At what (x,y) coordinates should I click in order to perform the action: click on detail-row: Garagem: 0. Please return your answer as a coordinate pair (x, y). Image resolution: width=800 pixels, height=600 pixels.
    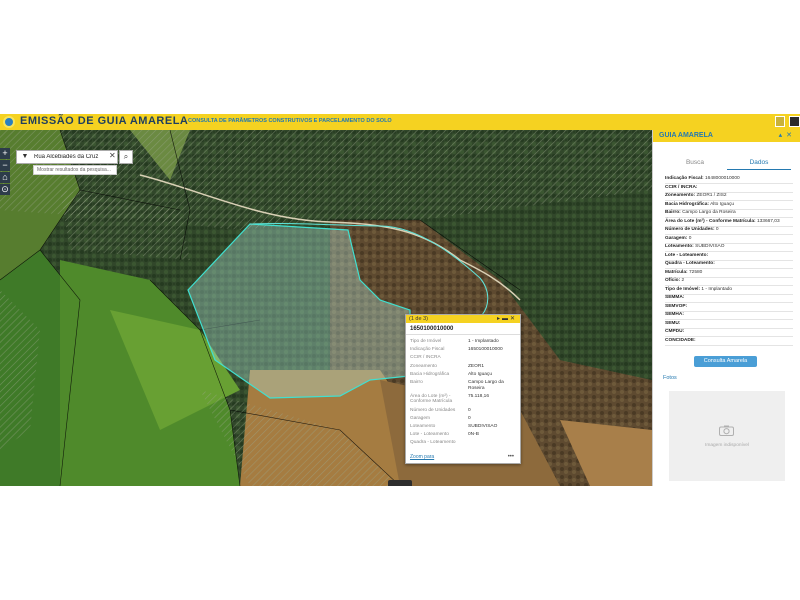
    Looking at the image, I should click on (729, 240).